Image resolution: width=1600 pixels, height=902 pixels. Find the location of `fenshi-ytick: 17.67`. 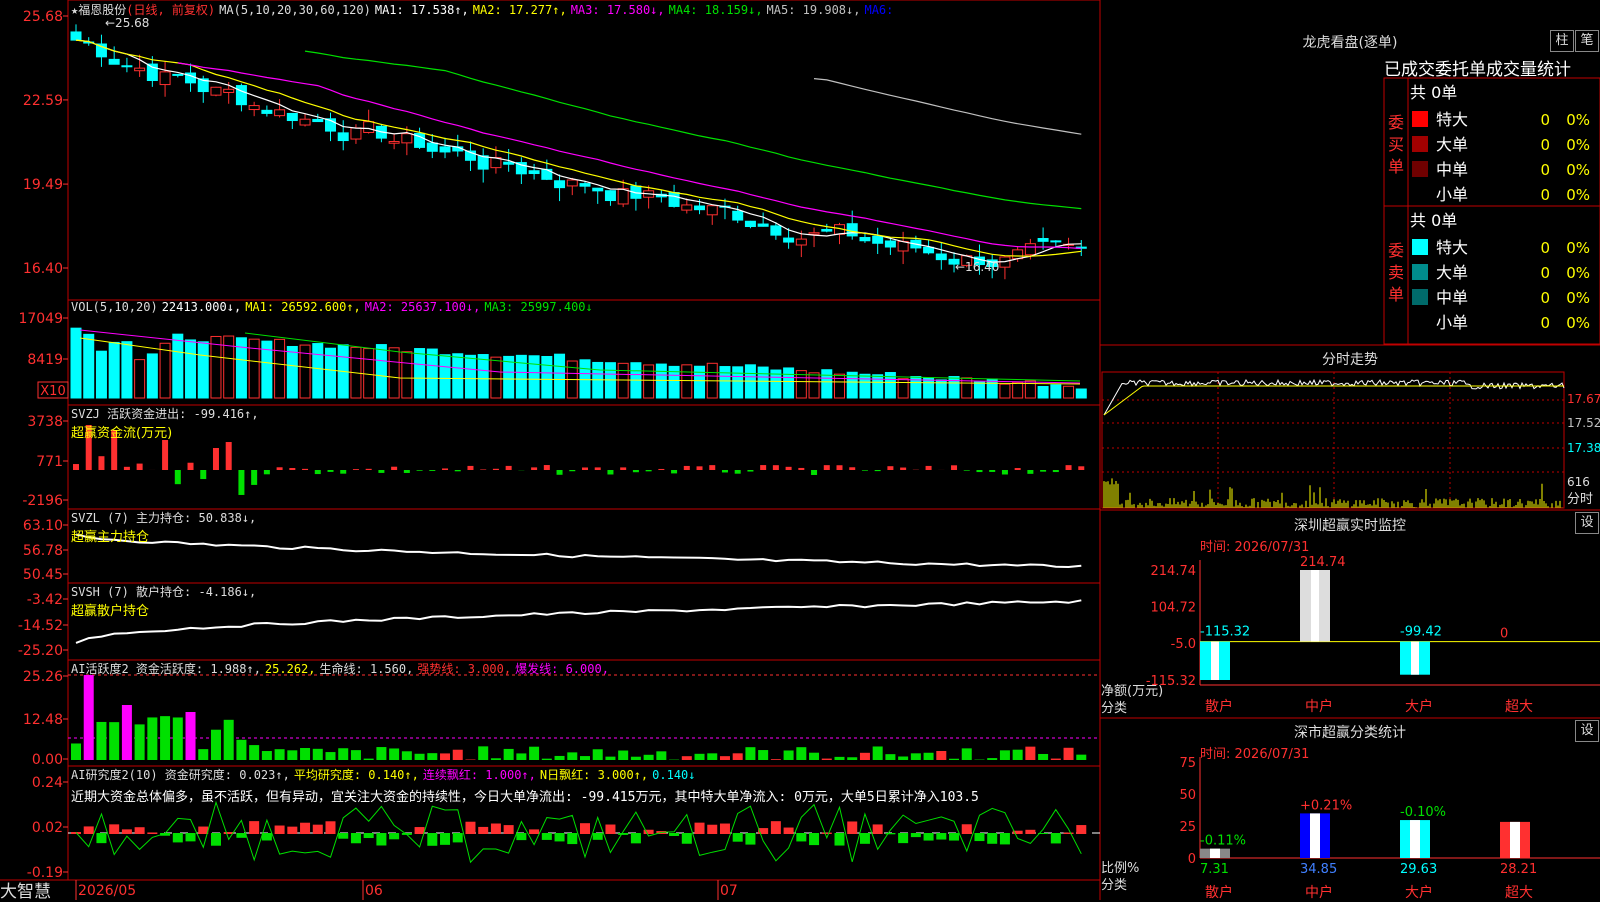

fenshi-ytick: 17.67 is located at coordinates (1583, 399).